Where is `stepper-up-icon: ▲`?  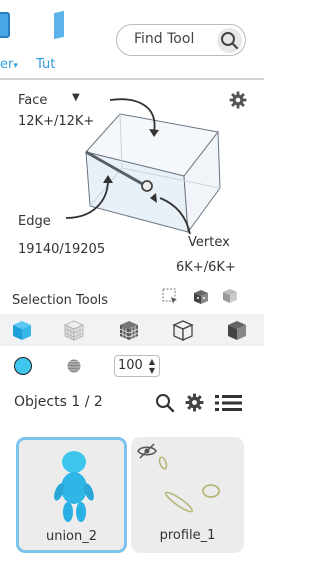
stepper-up-icon: ▲ is located at coordinates (152, 361).